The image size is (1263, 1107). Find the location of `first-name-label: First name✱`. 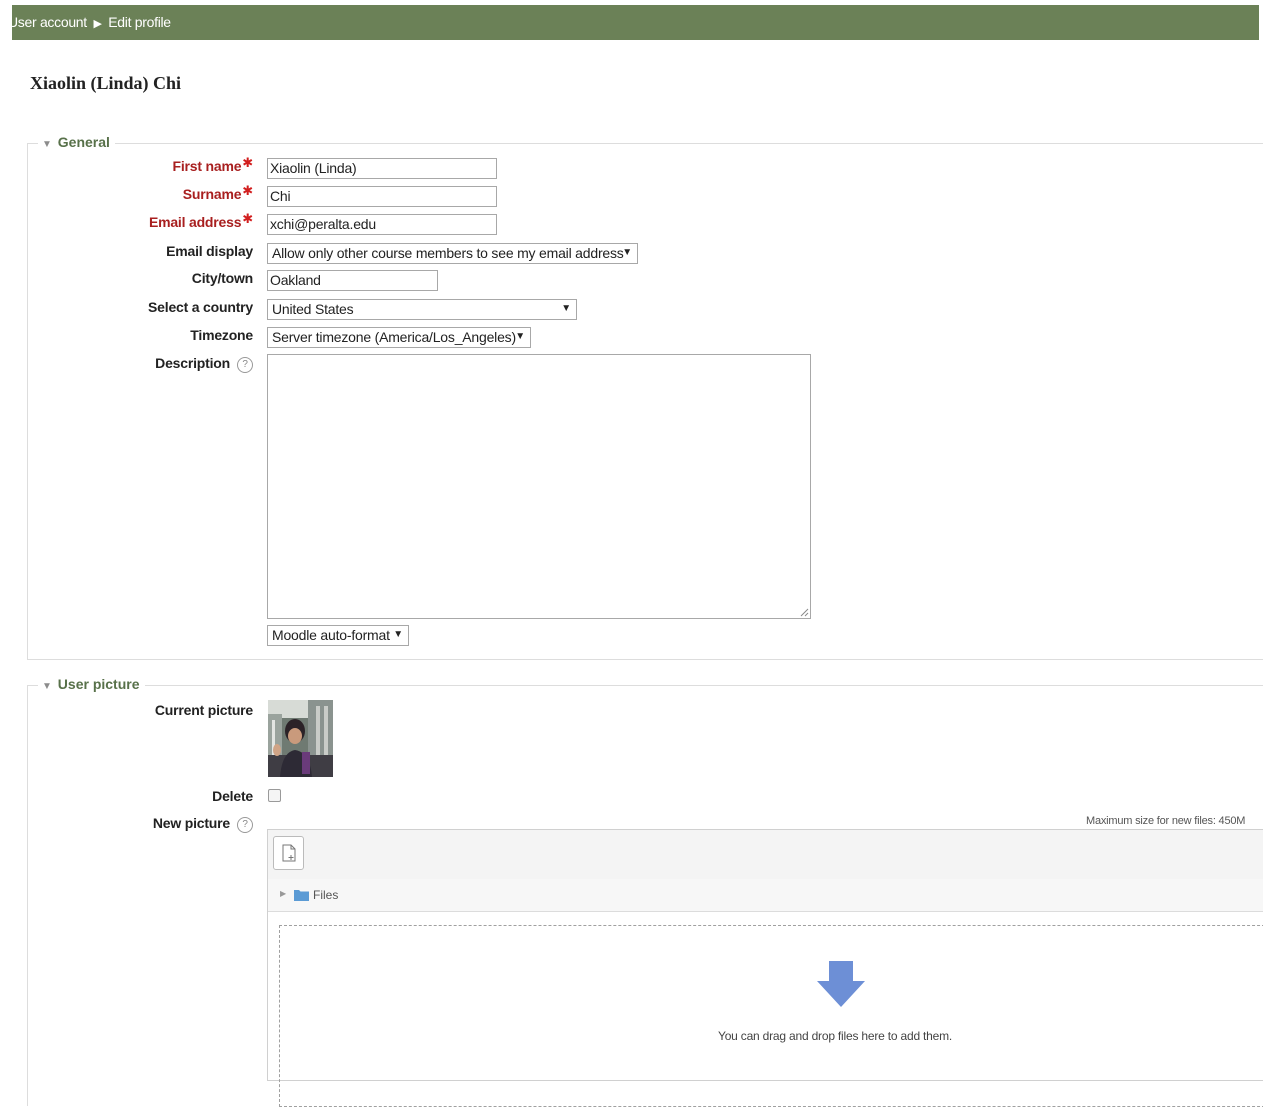

first-name-label: First name✱ is located at coordinates (212, 165).